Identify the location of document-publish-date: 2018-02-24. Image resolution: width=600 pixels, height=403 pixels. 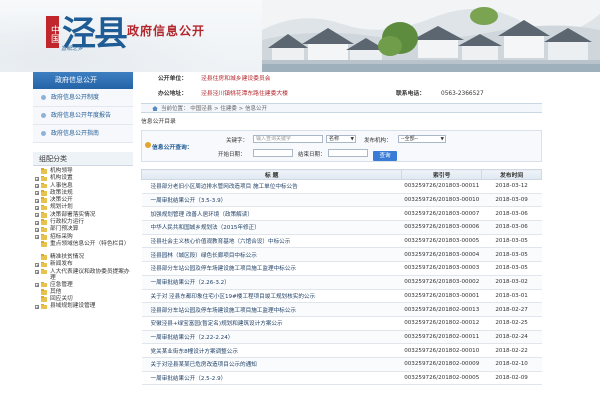
(511, 337).